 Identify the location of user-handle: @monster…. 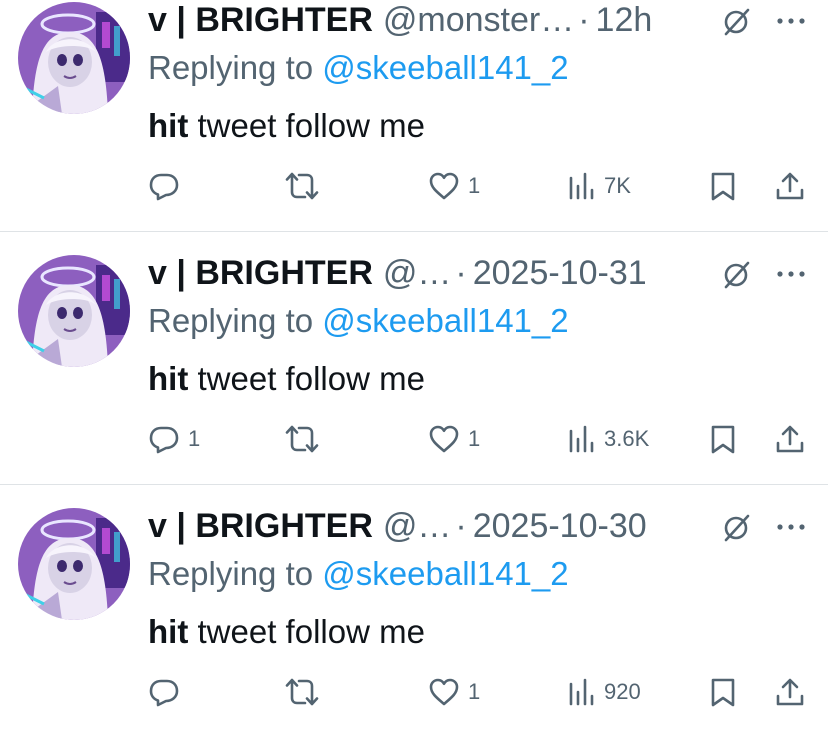
(478, 20).